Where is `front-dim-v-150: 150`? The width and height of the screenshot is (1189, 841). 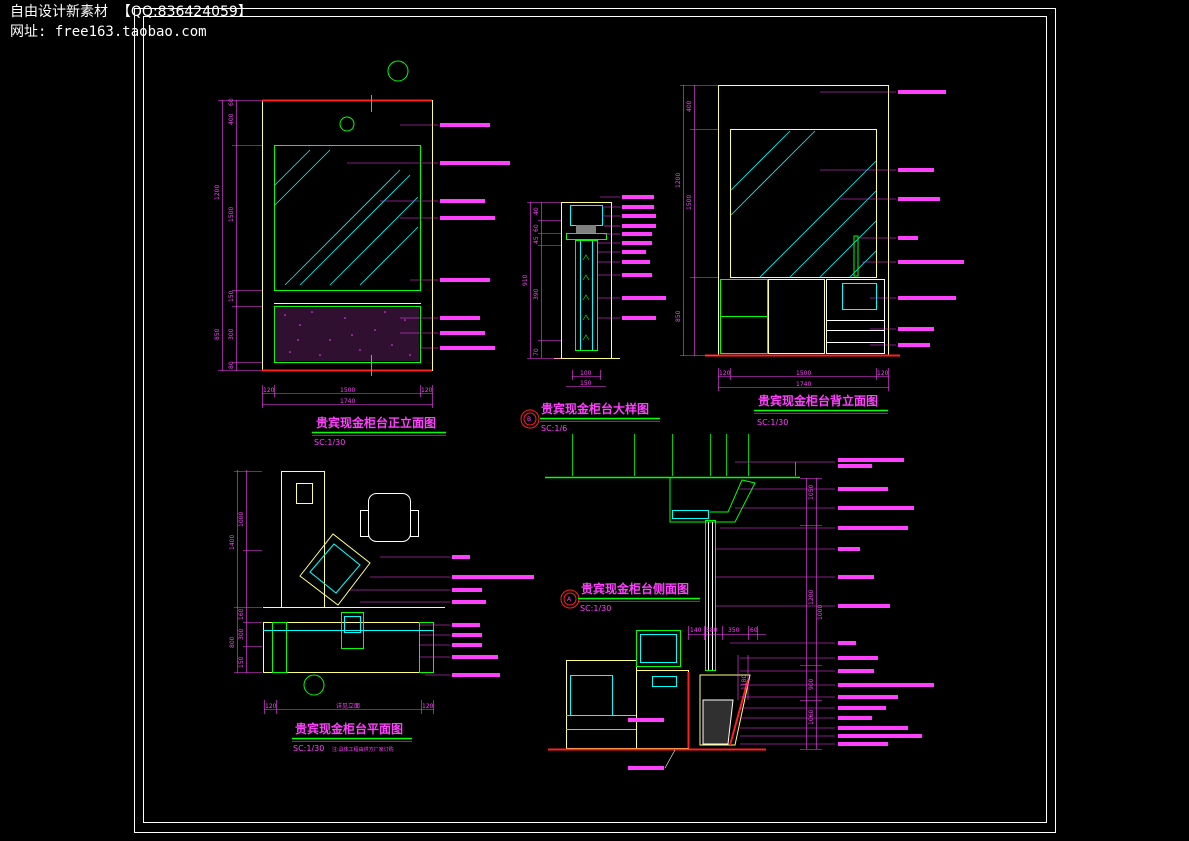 front-dim-v-150: 150 is located at coordinates (231, 296).